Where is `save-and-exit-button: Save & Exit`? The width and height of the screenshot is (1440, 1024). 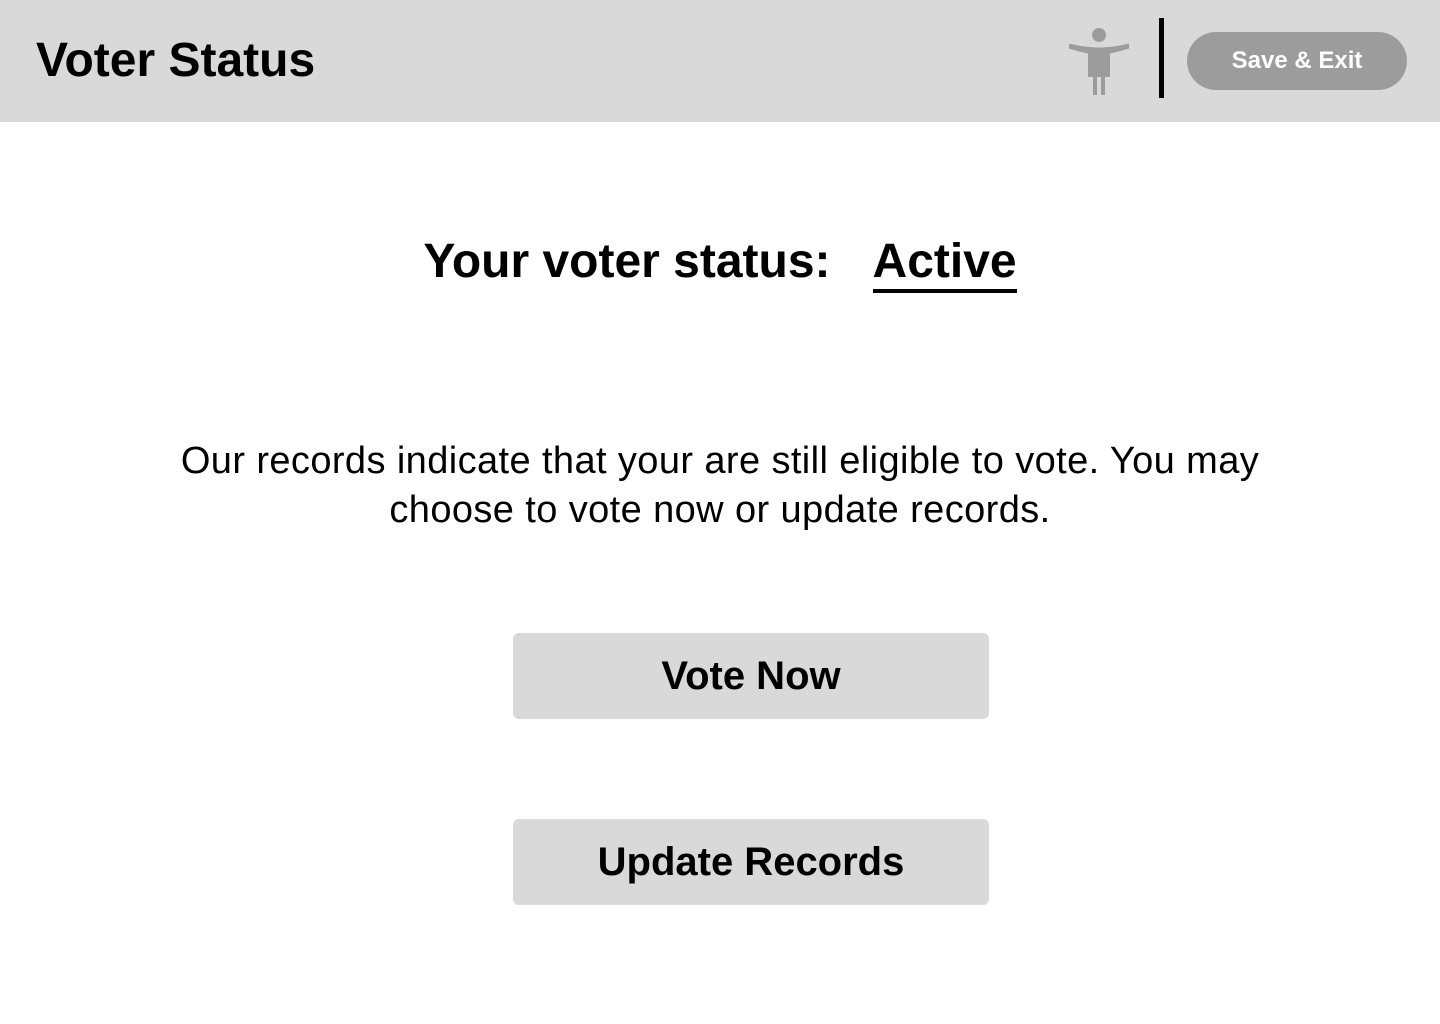 save-and-exit-button: Save & Exit is located at coordinates (1297, 61).